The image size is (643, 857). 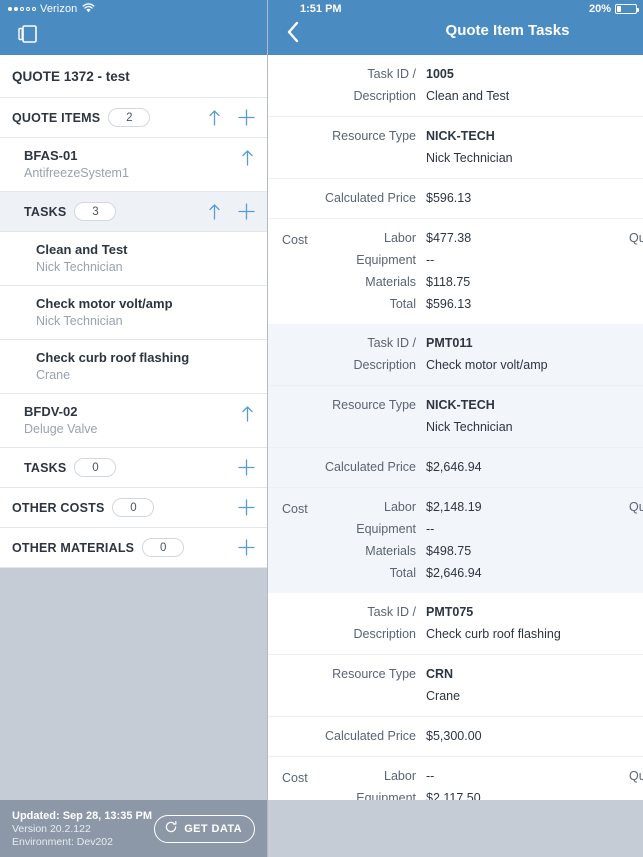 What do you see at coordinates (51, 411) in the screenshot?
I see `item-title: BFDV-02` at bounding box center [51, 411].